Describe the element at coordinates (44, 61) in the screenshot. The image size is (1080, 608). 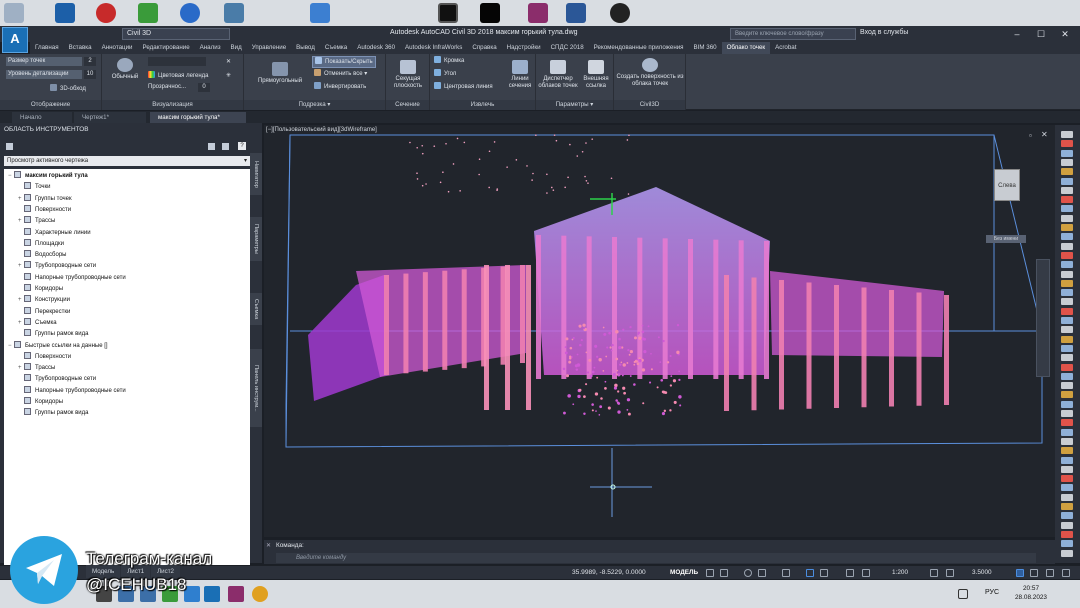
I see `point-size-field: Размер точек` at that location.